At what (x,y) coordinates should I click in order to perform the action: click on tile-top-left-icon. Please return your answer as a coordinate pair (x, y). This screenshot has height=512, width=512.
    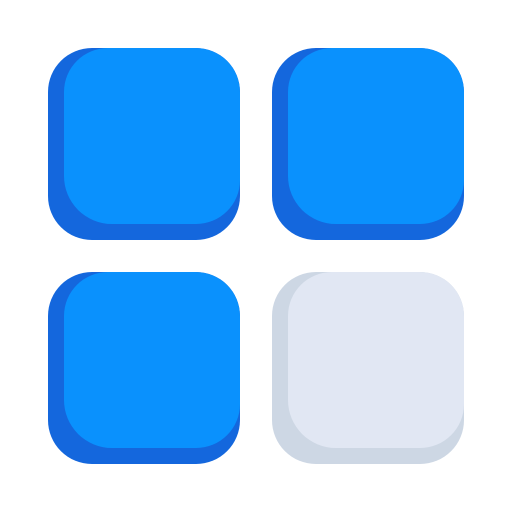
    Looking at the image, I should click on (144, 144).